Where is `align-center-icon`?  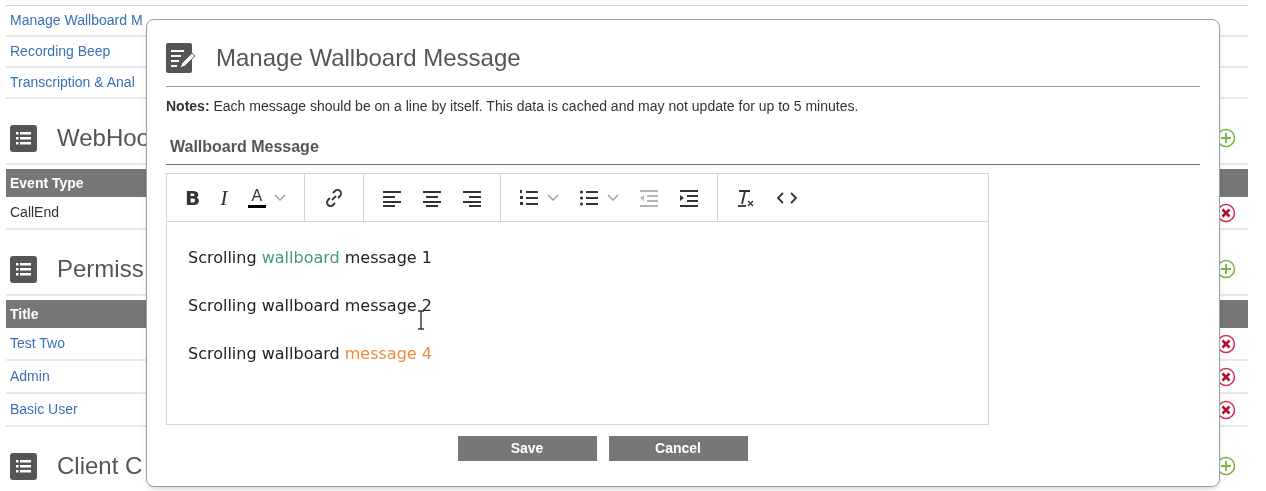 align-center-icon is located at coordinates (432, 197).